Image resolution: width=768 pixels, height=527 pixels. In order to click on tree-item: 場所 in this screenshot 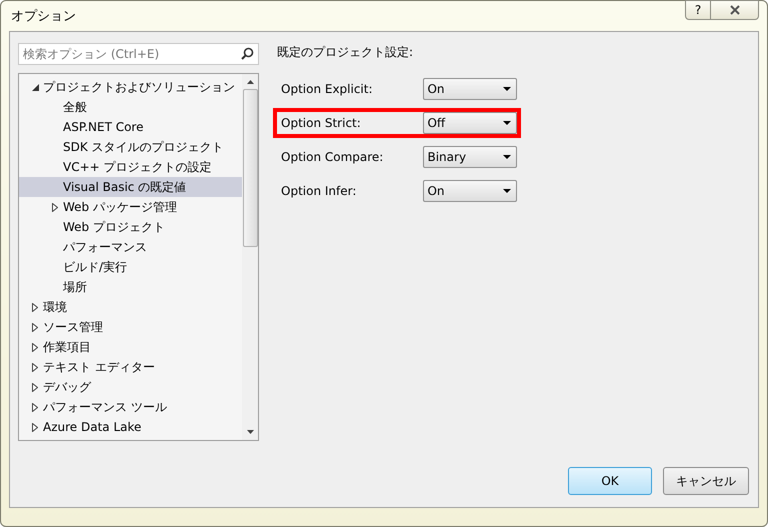, I will do `click(130, 287)`.